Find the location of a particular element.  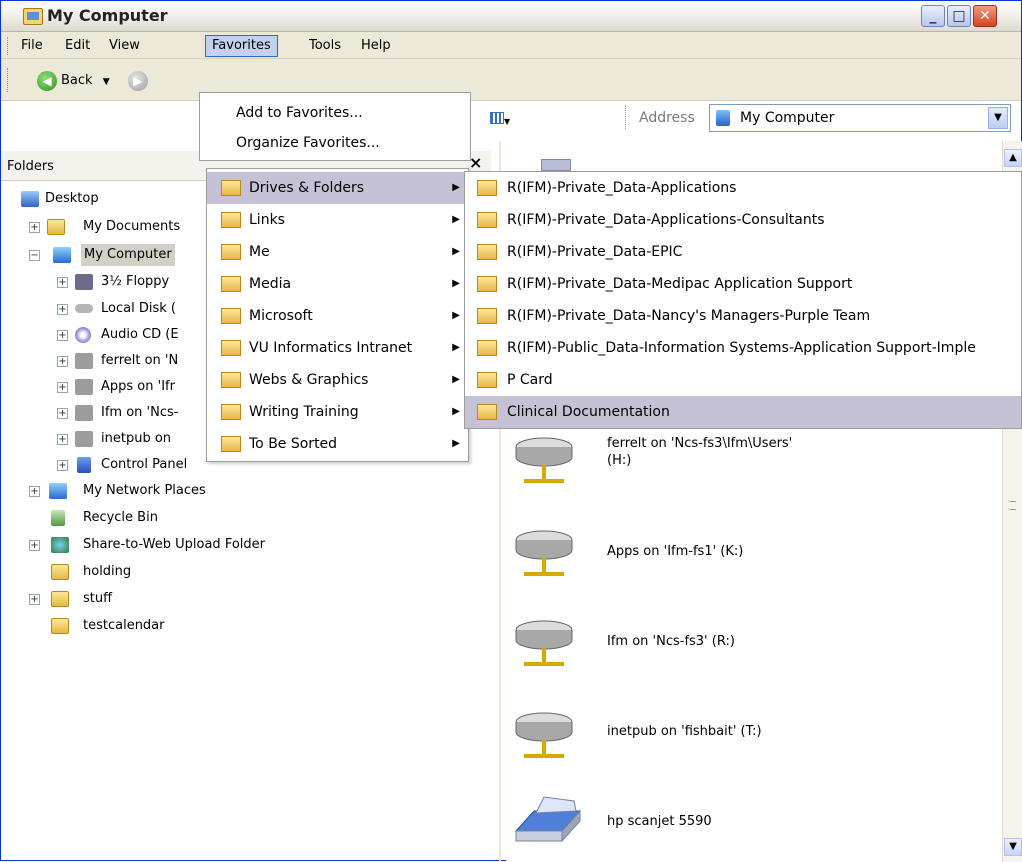

drive-label: hp scanjet 5590 is located at coordinates (659, 821).